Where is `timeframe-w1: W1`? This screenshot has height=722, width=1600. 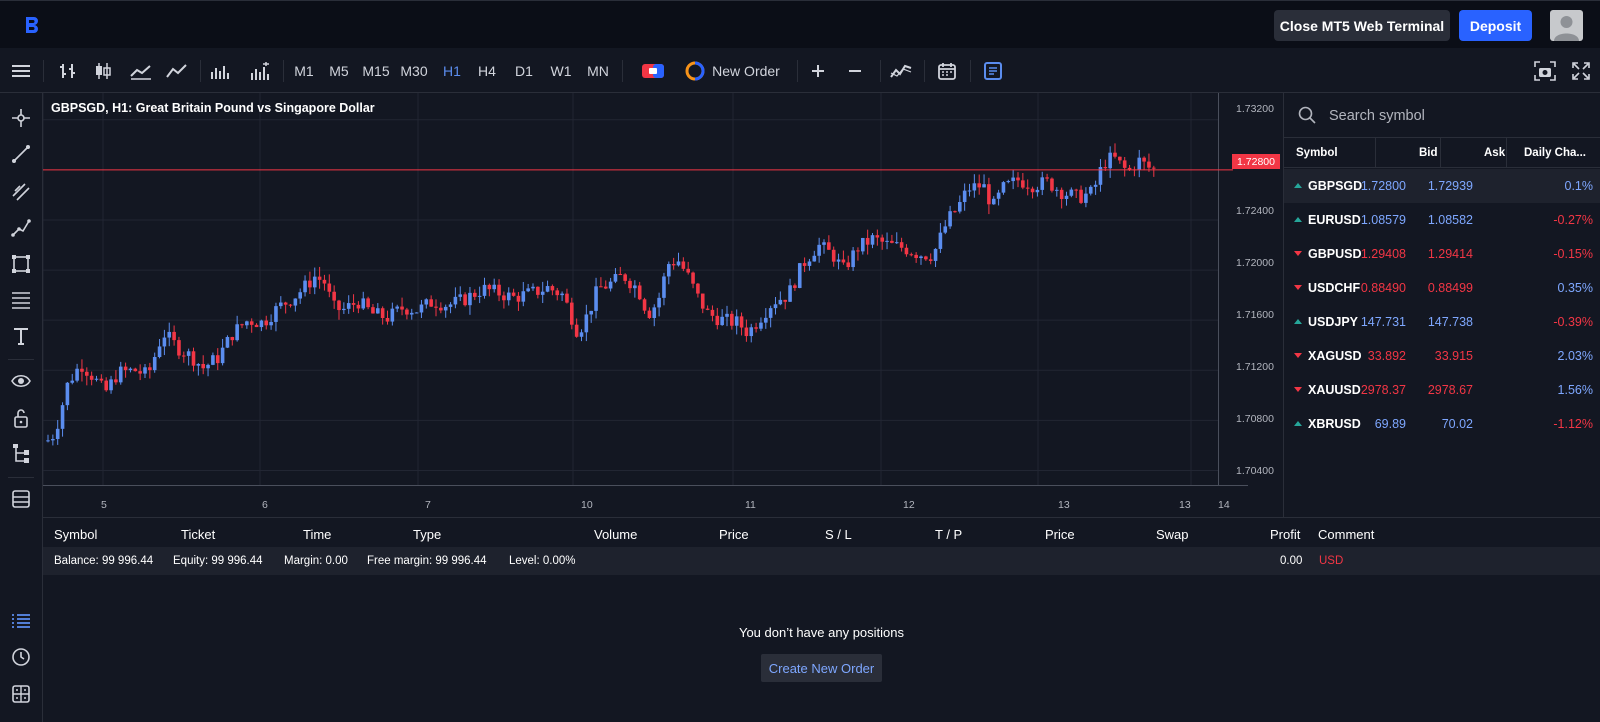 timeframe-w1: W1 is located at coordinates (561, 70).